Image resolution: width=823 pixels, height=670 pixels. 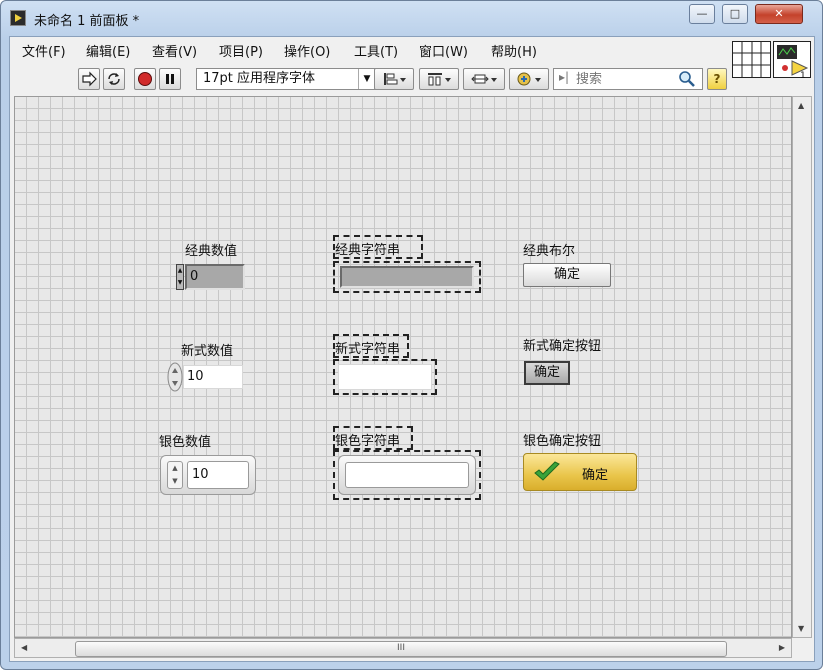 I want to click on align-objects-icon, so click(x=395, y=79).